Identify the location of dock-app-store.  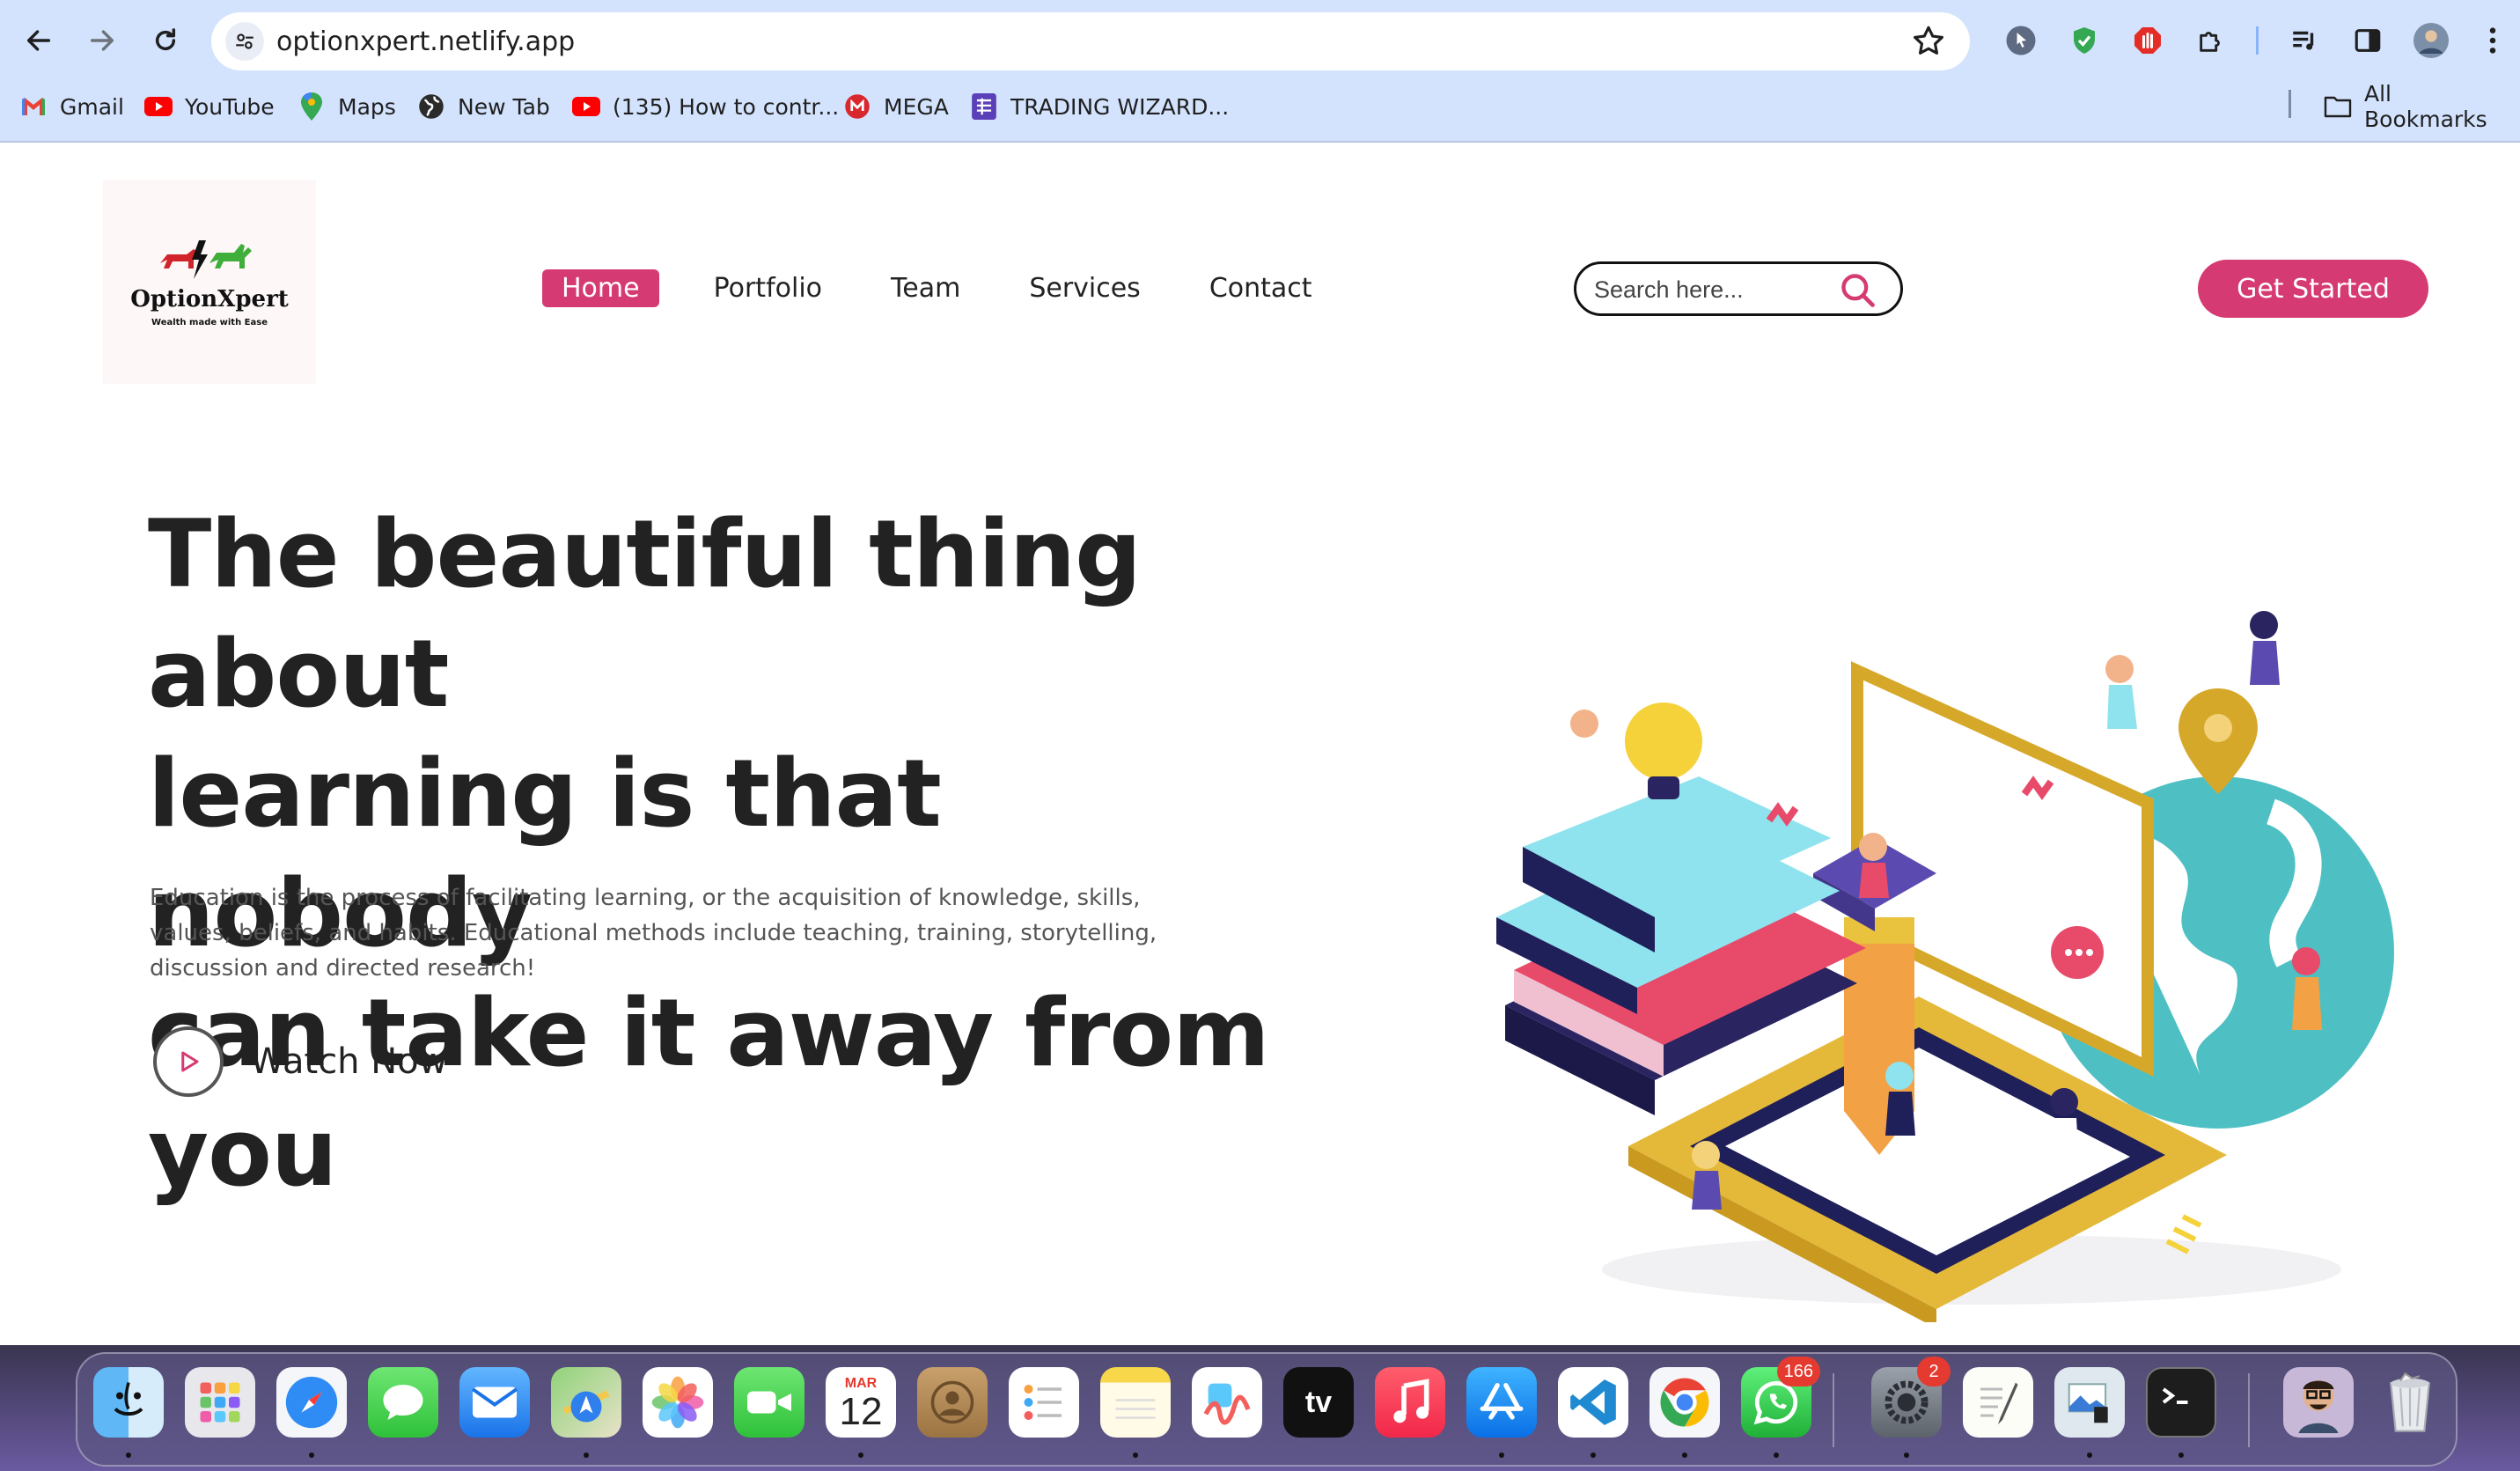
(1501, 1402).